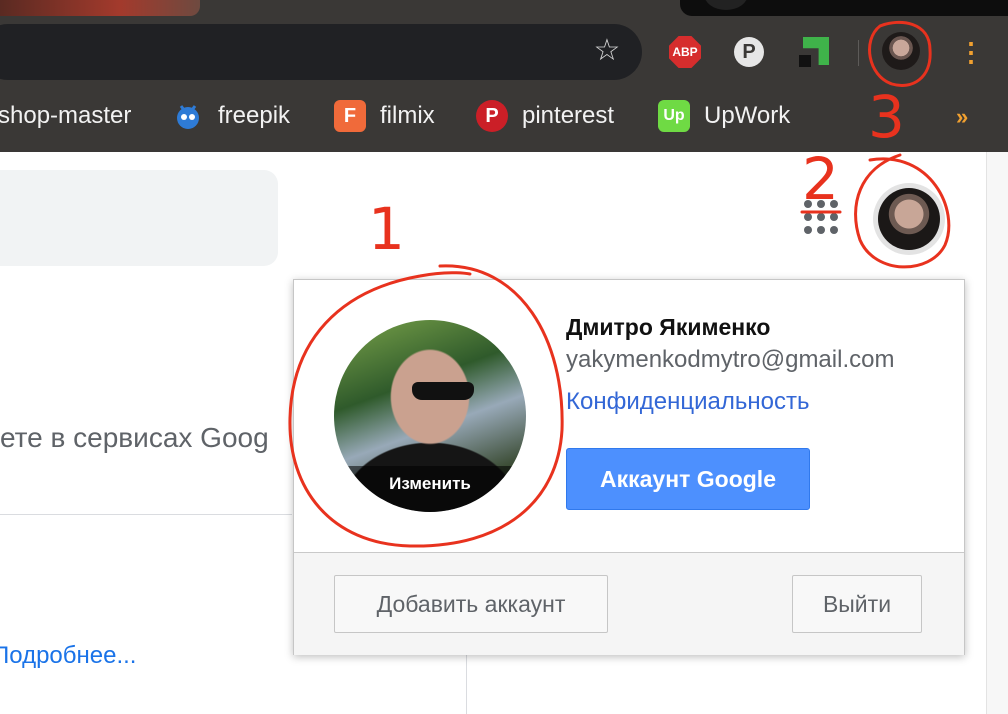  What do you see at coordinates (971, 52) in the screenshot?
I see `kebab-menu-icon: ⋮` at bounding box center [971, 52].